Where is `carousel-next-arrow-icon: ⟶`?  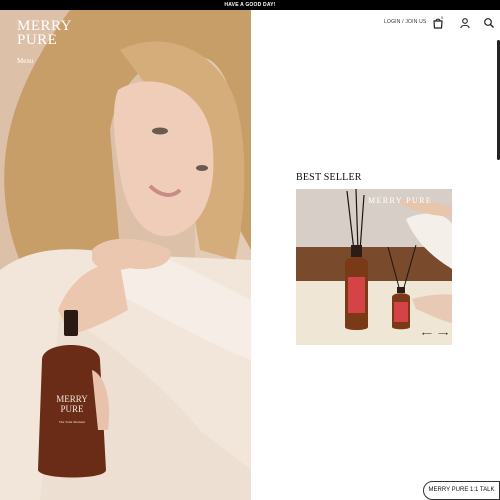 carousel-next-arrow-icon: ⟶ is located at coordinates (443, 334).